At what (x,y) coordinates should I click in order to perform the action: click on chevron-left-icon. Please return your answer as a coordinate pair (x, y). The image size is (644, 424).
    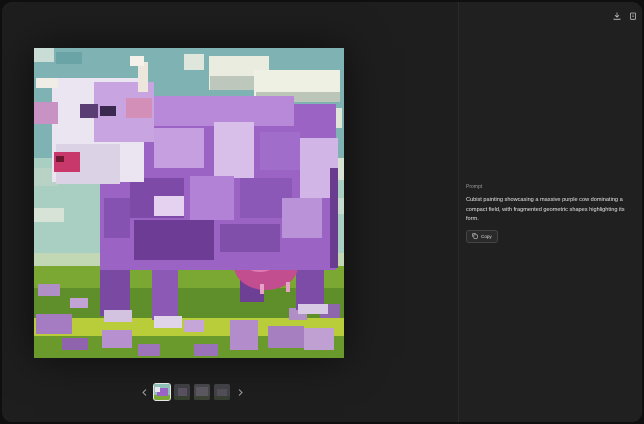
    Looking at the image, I should click on (144, 392).